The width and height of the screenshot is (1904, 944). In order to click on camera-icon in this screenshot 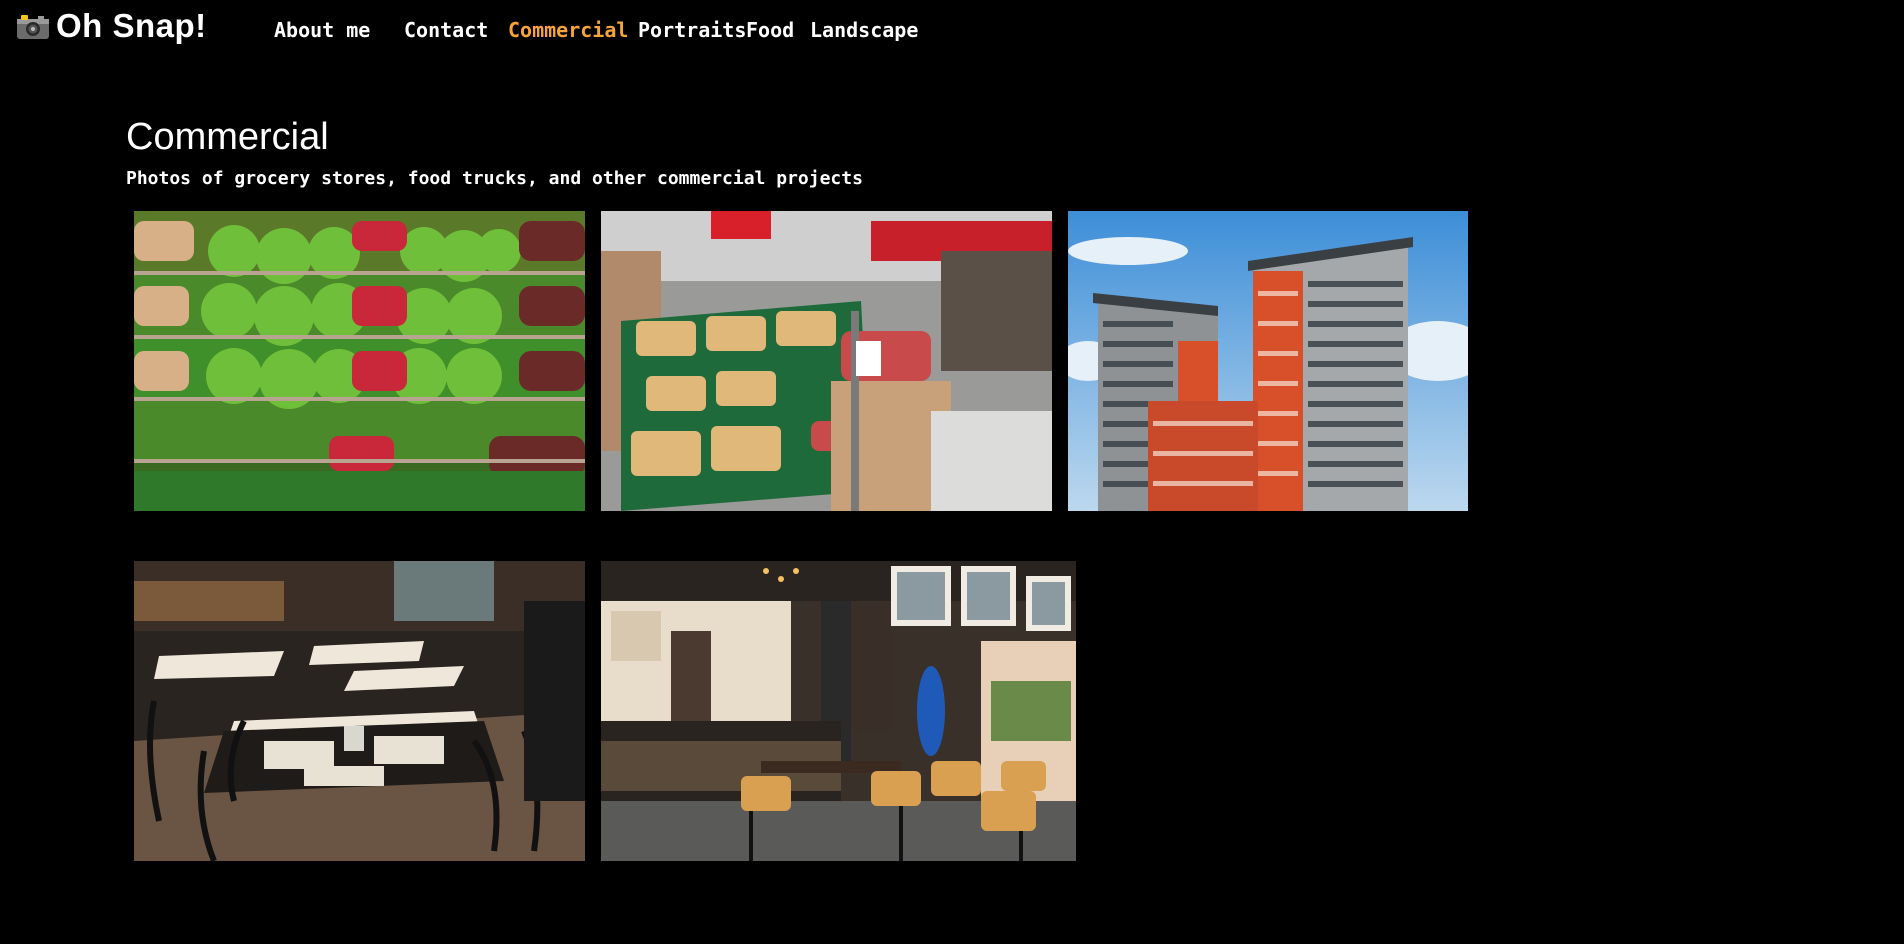, I will do `click(33, 27)`.